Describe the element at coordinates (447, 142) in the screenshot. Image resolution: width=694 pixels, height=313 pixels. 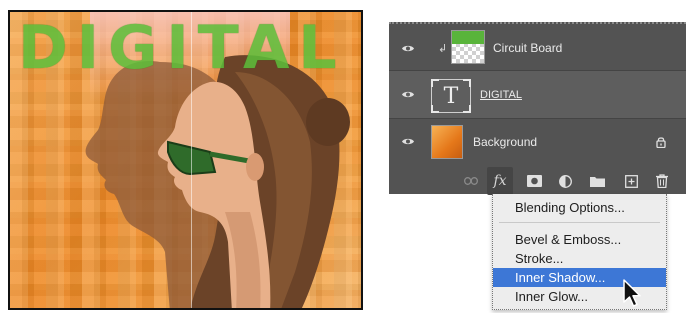
I see `background-thumbnail` at that location.